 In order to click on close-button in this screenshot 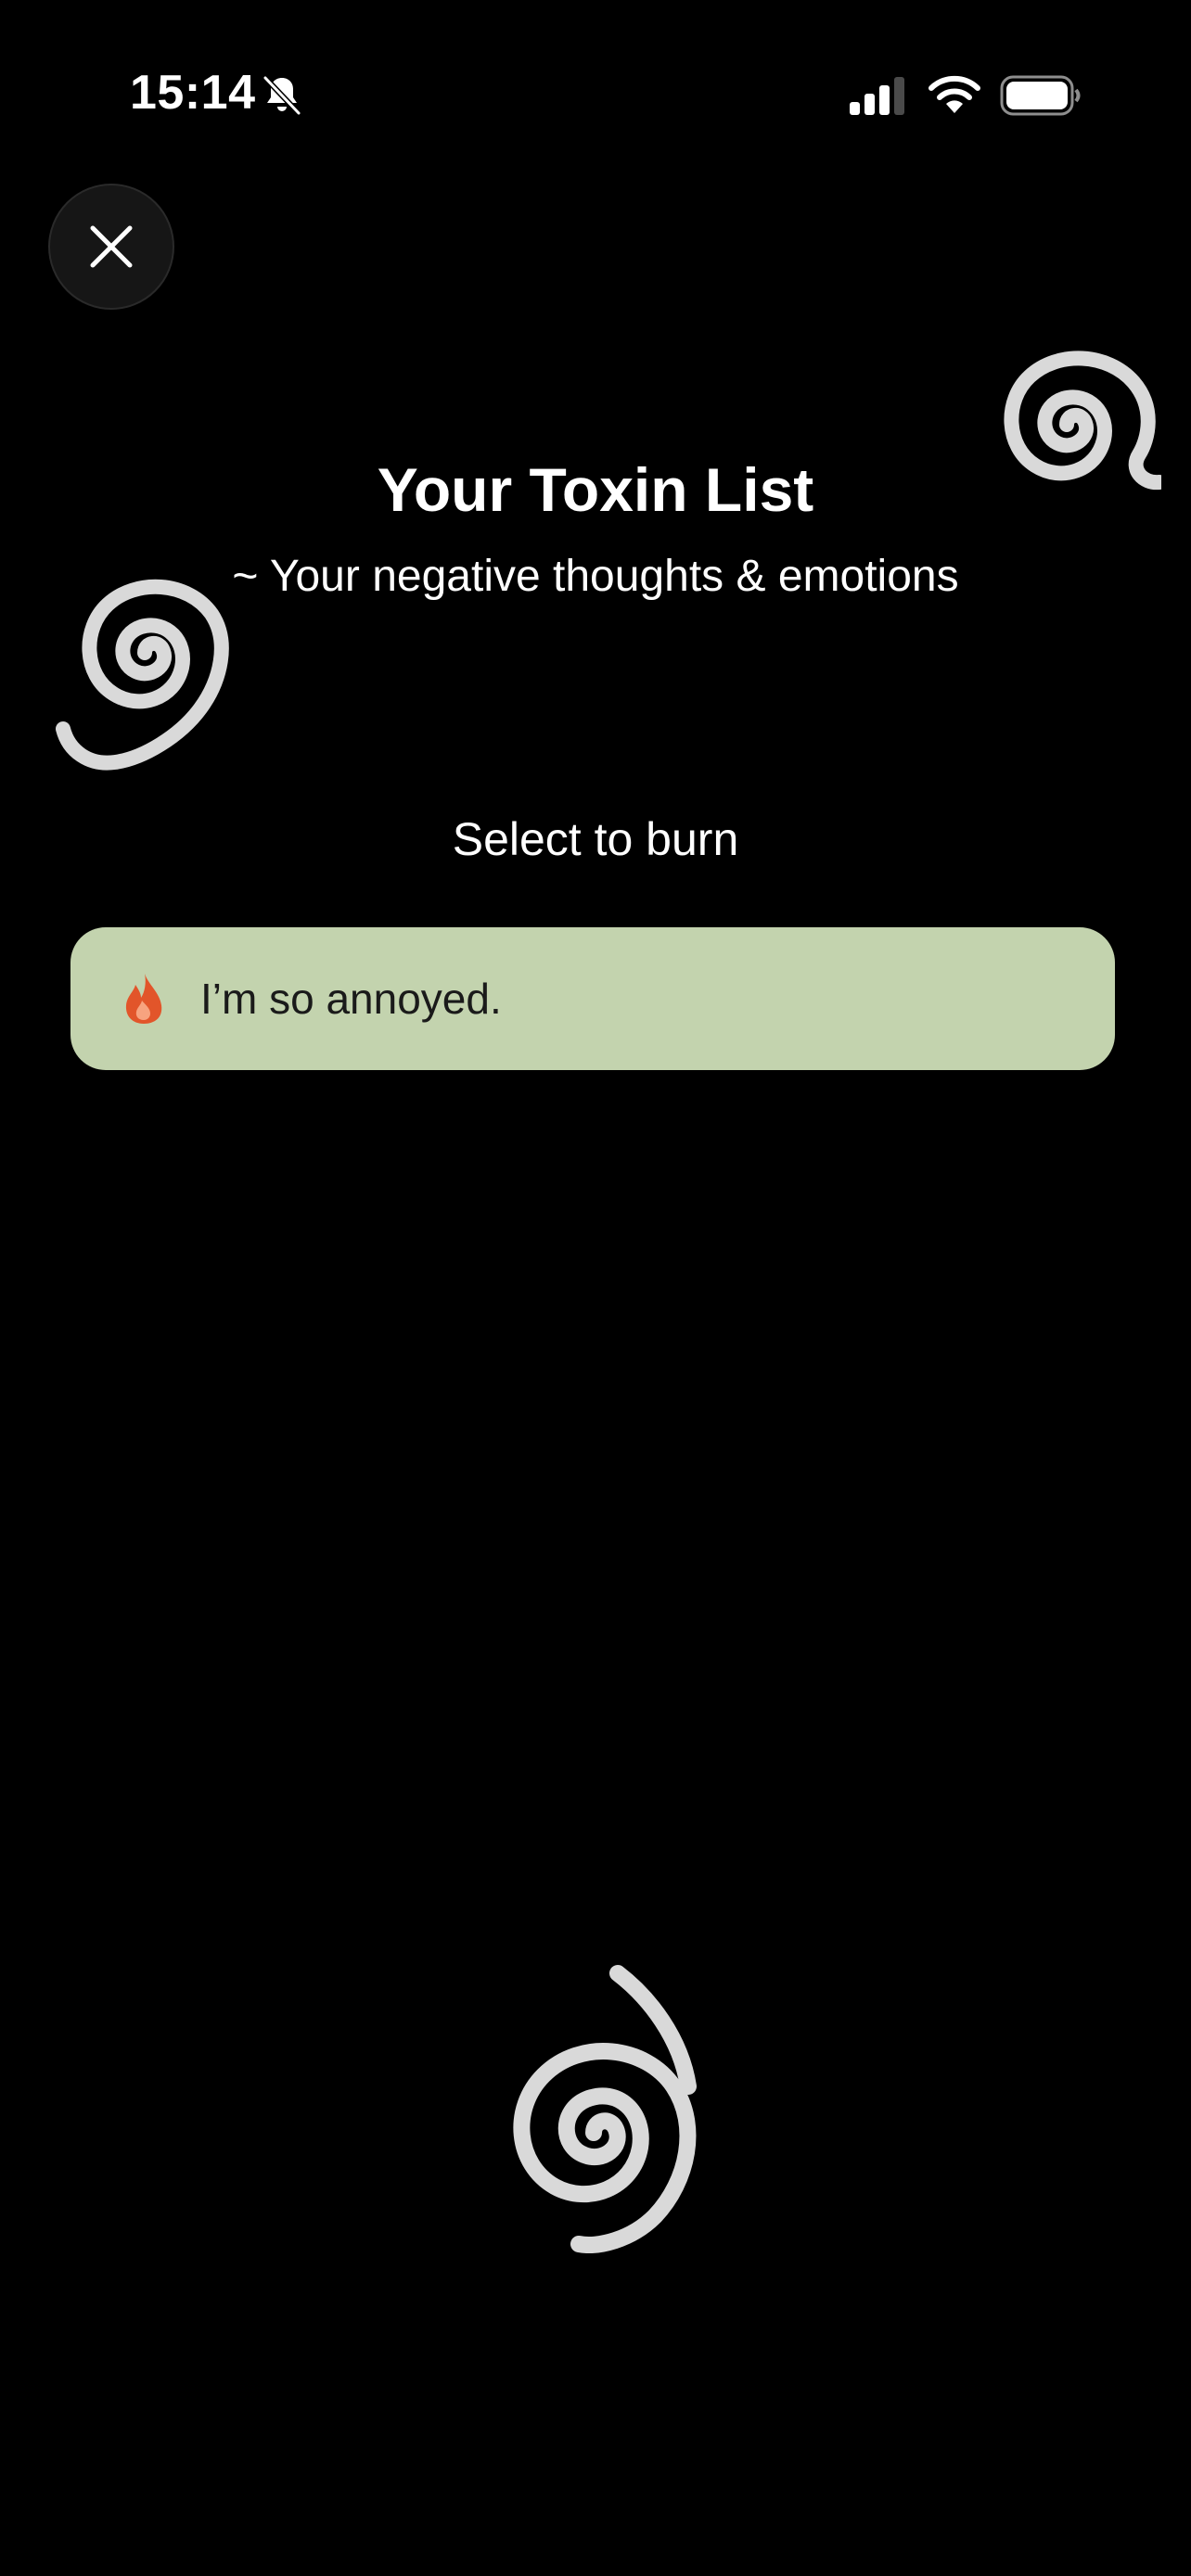, I will do `click(111, 247)`.